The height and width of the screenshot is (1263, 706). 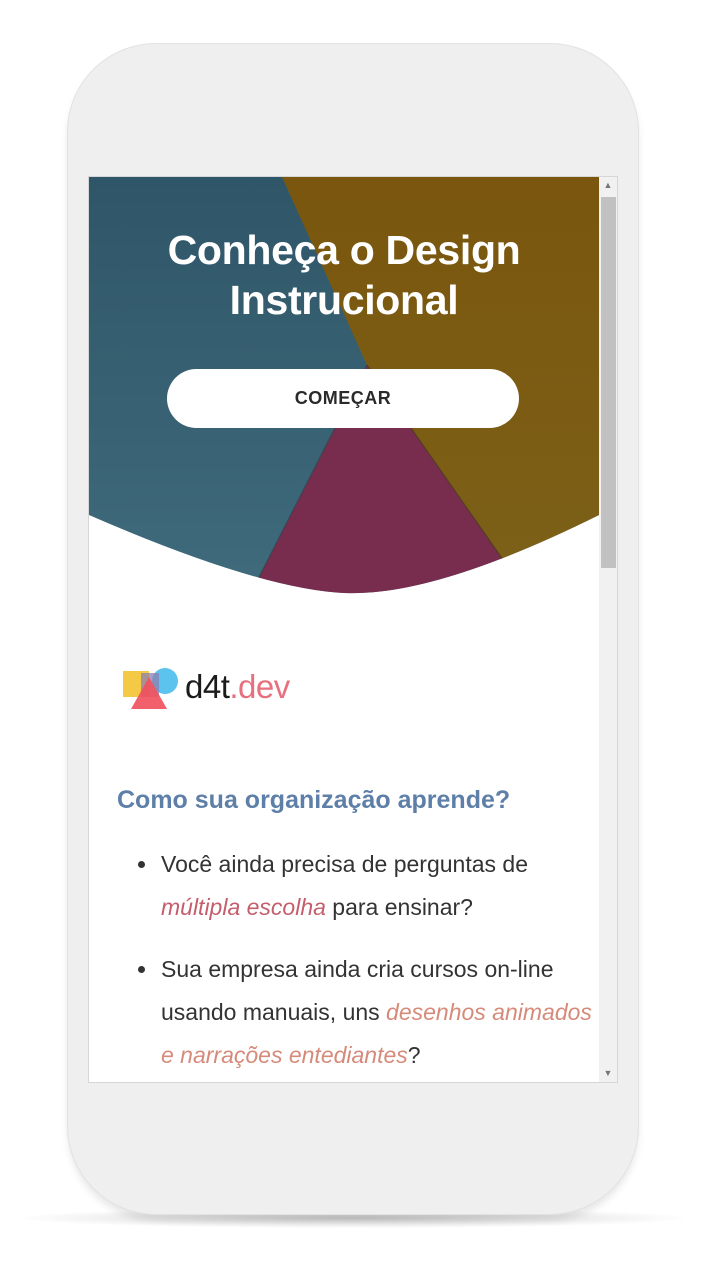 What do you see at coordinates (243, 907) in the screenshot?
I see `emphasis-text: múltipla escolha` at bounding box center [243, 907].